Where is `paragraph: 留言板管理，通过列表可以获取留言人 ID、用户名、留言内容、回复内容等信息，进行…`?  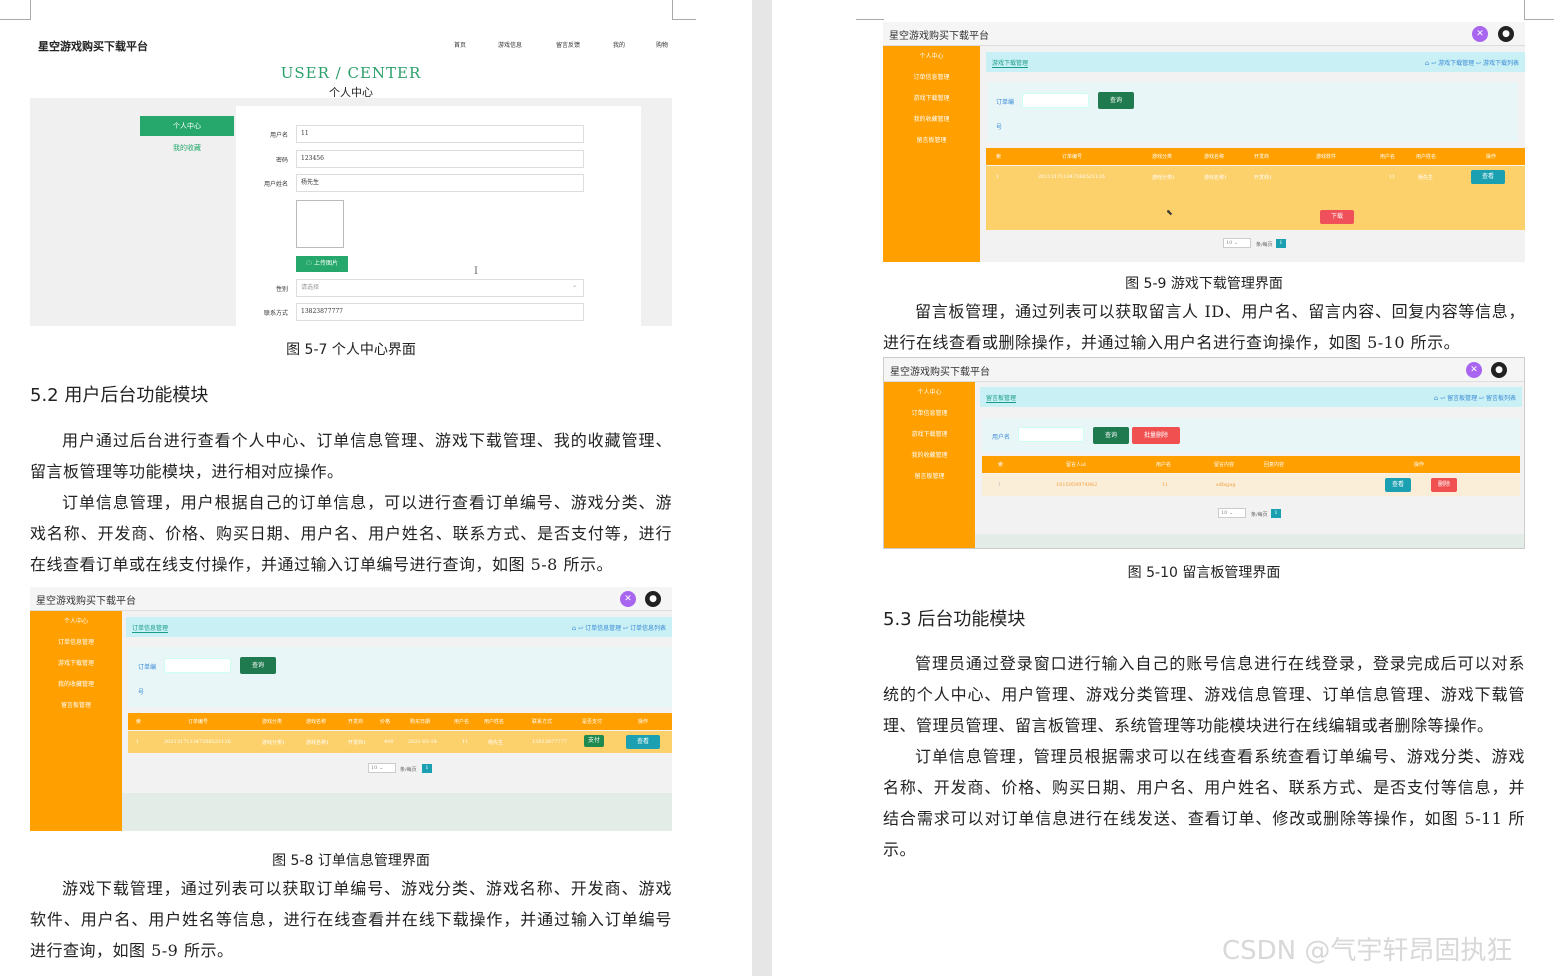
paragraph: 留言板管理，通过列表可以获取留言人 ID、用户名、留言内容、回复内容等信息，进行… is located at coordinates (1204, 327).